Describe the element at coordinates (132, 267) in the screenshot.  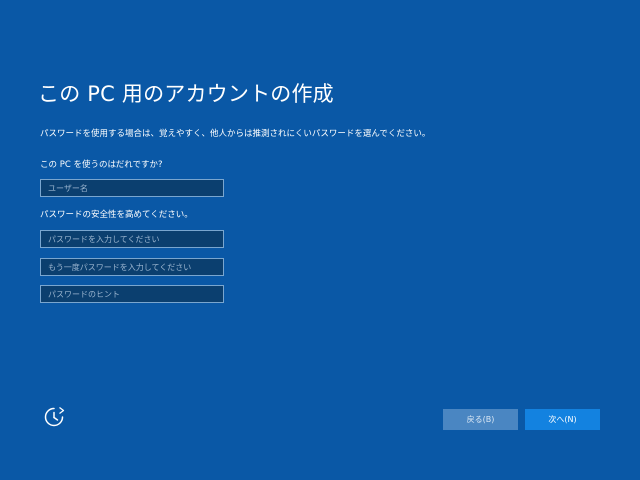
I see `password-confirm-input` at that location.